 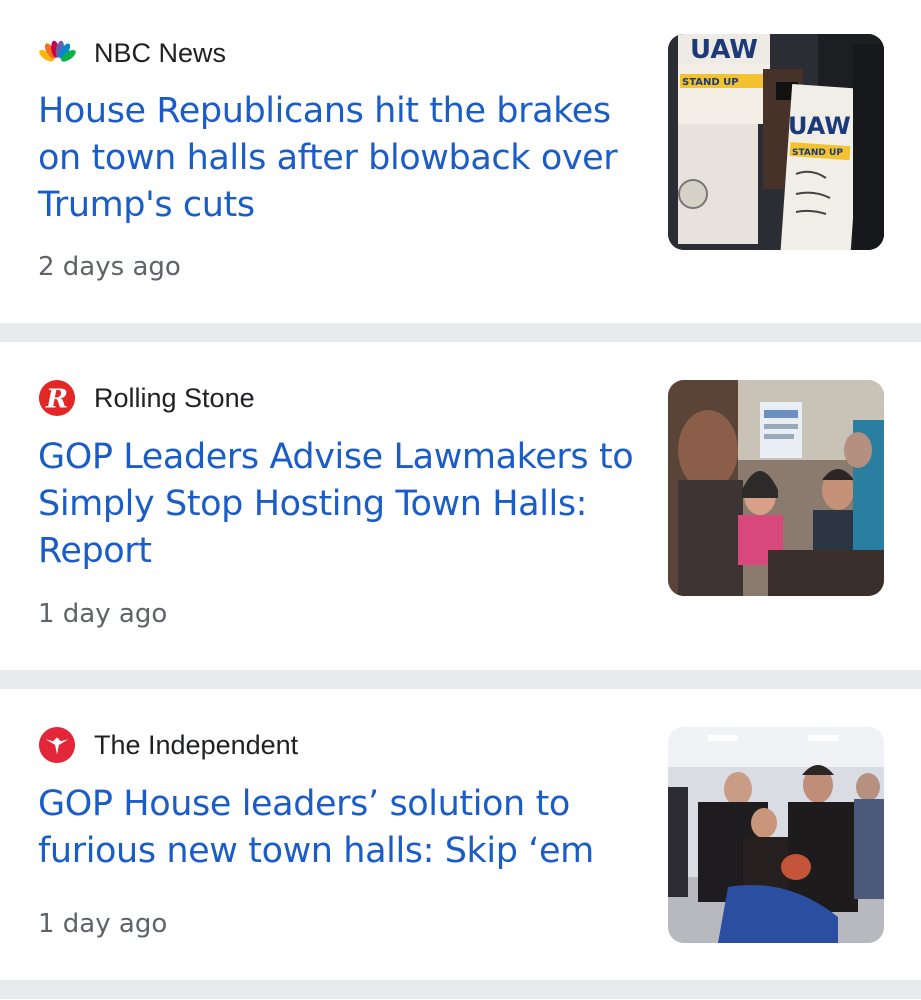 What do you see at coordinates (174, 397) in the screenshot?
I see `source-name: Rolling Stone` at bounding box center [174, 397].